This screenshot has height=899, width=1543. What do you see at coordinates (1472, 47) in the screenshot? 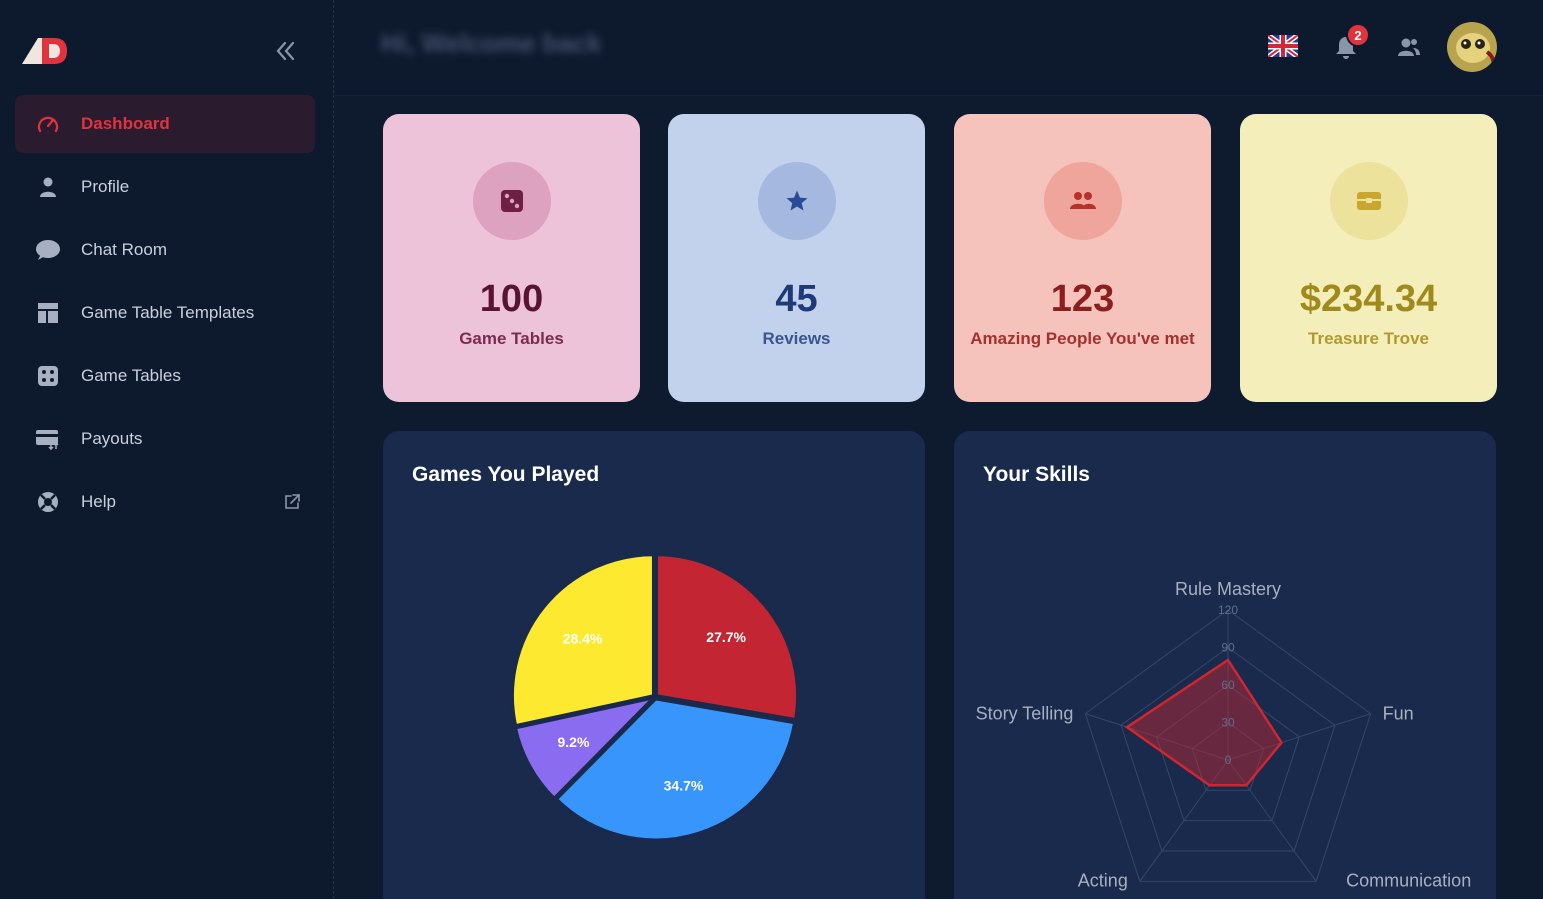
I see `user-avatar` at bounding box center [1472, 47].